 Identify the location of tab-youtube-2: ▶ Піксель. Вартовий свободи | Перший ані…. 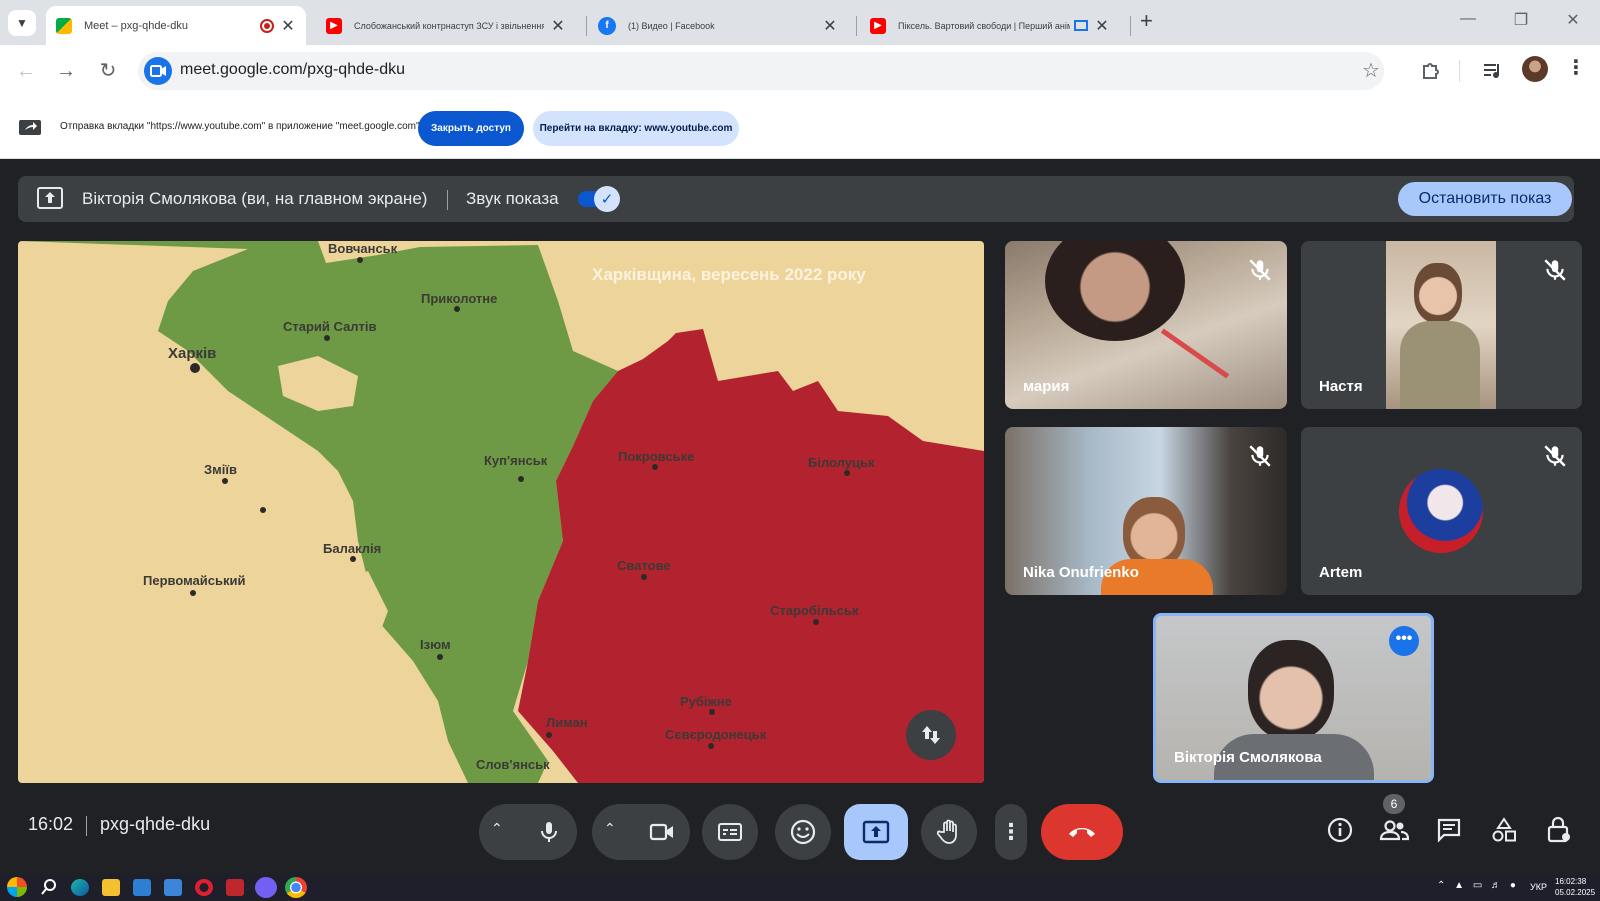
(990, 25).